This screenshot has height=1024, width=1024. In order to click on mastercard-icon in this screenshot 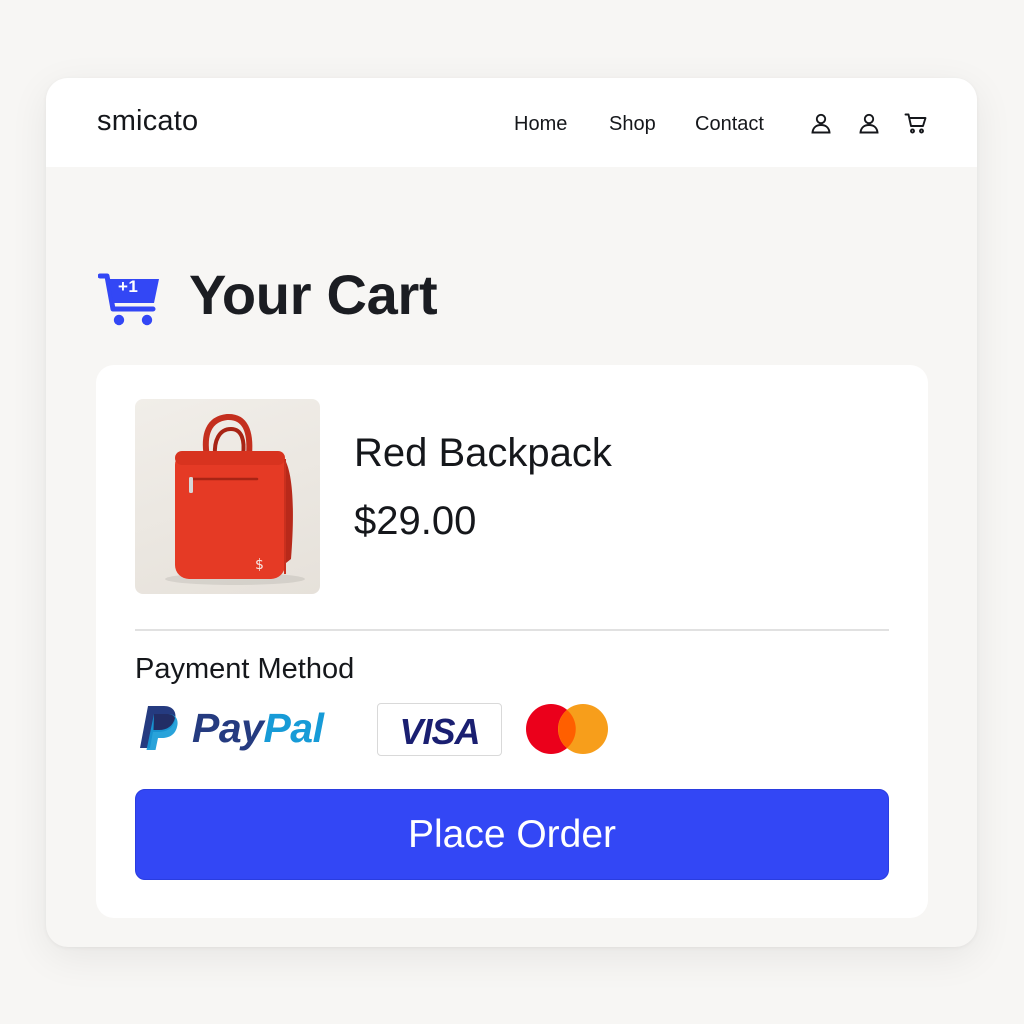, I will do `click(567, 729)`.